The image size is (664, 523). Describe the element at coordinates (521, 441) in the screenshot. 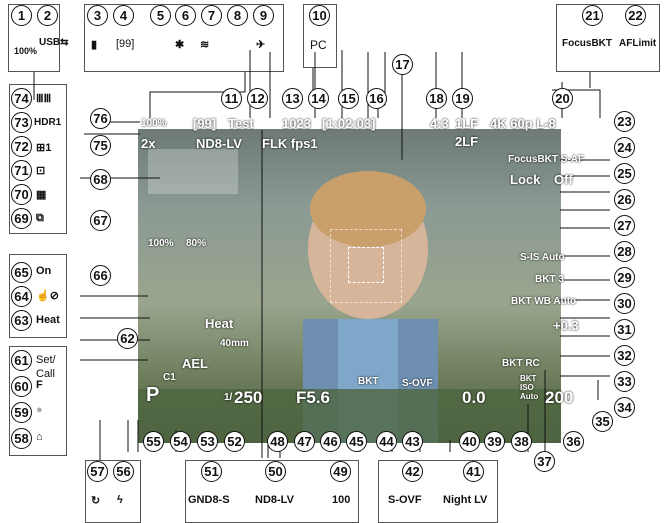

I see `marker-38: 38` at that location.